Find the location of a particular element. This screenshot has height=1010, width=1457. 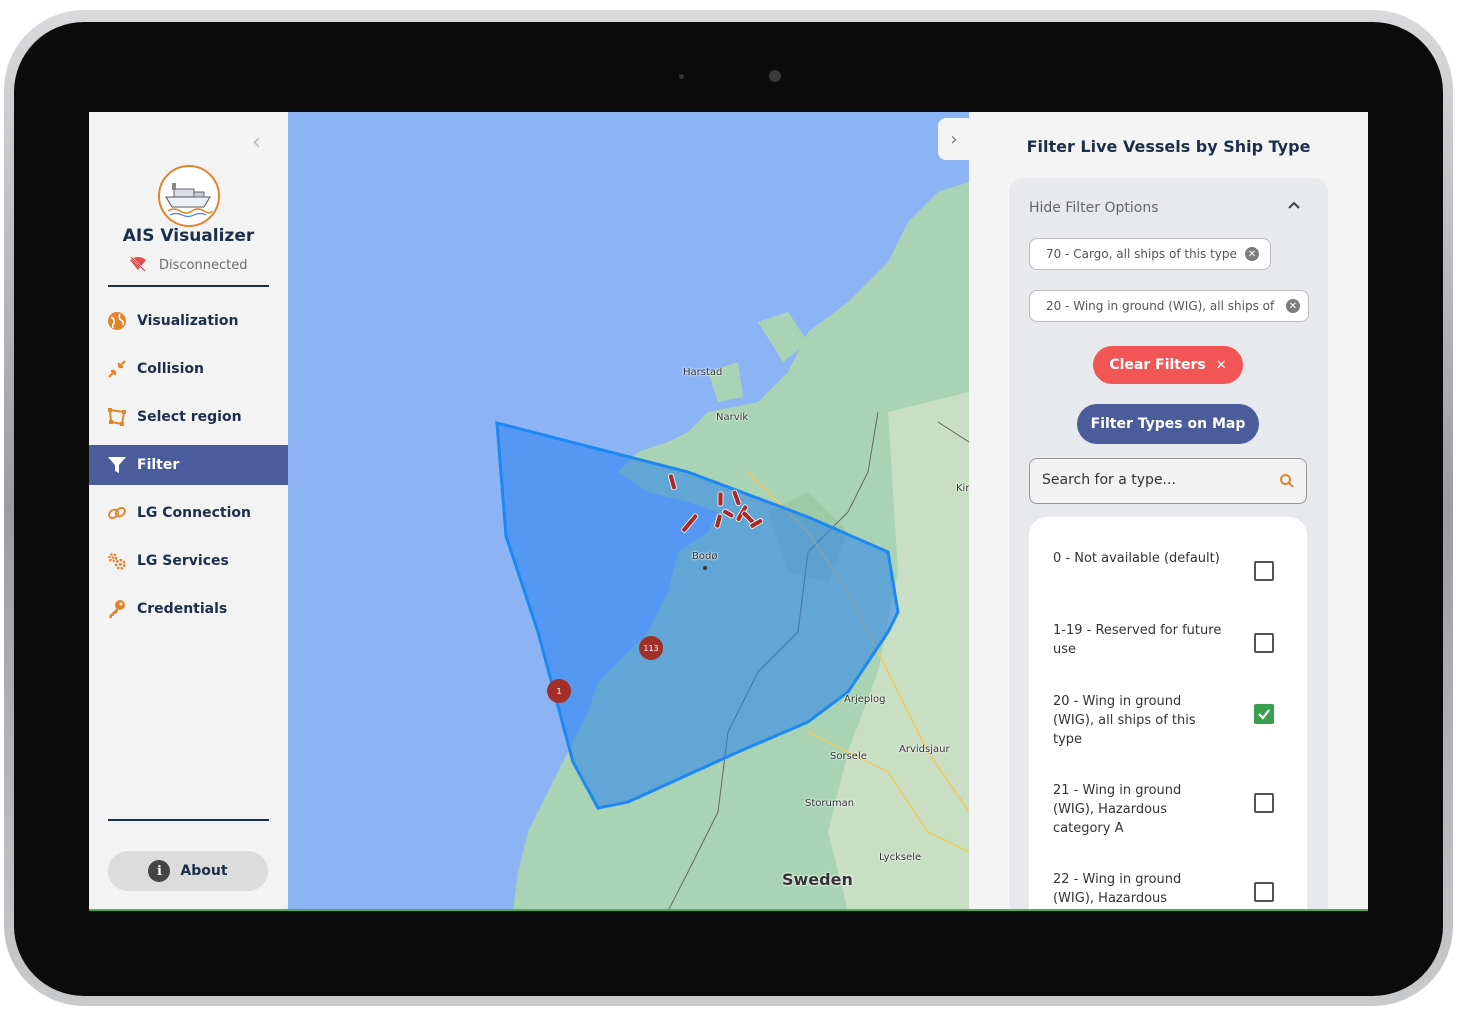

selected-type-chip: 70 - Cargo, all ships of this type ✕ is located at coordinates (1150, 254).